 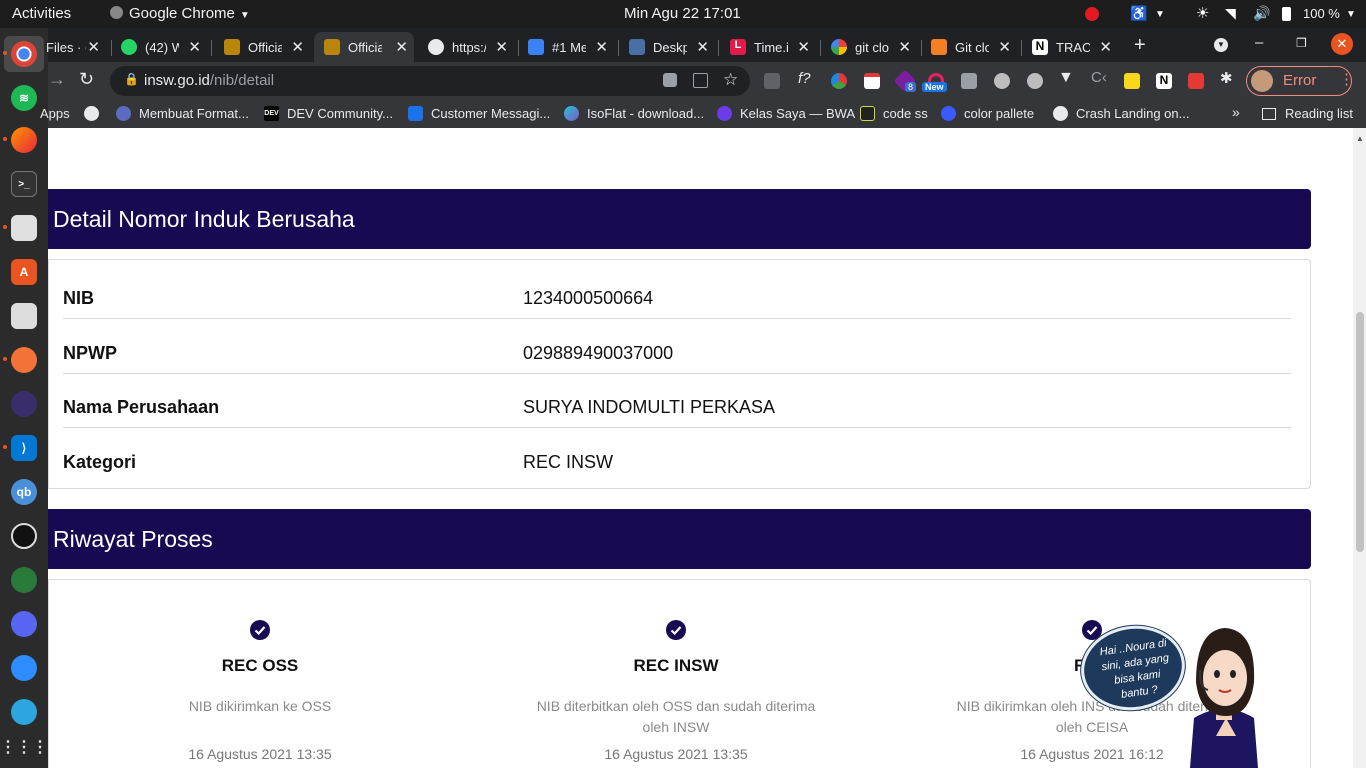 I want to click on restore-icon: ❐, so click(x=1301, y=43).